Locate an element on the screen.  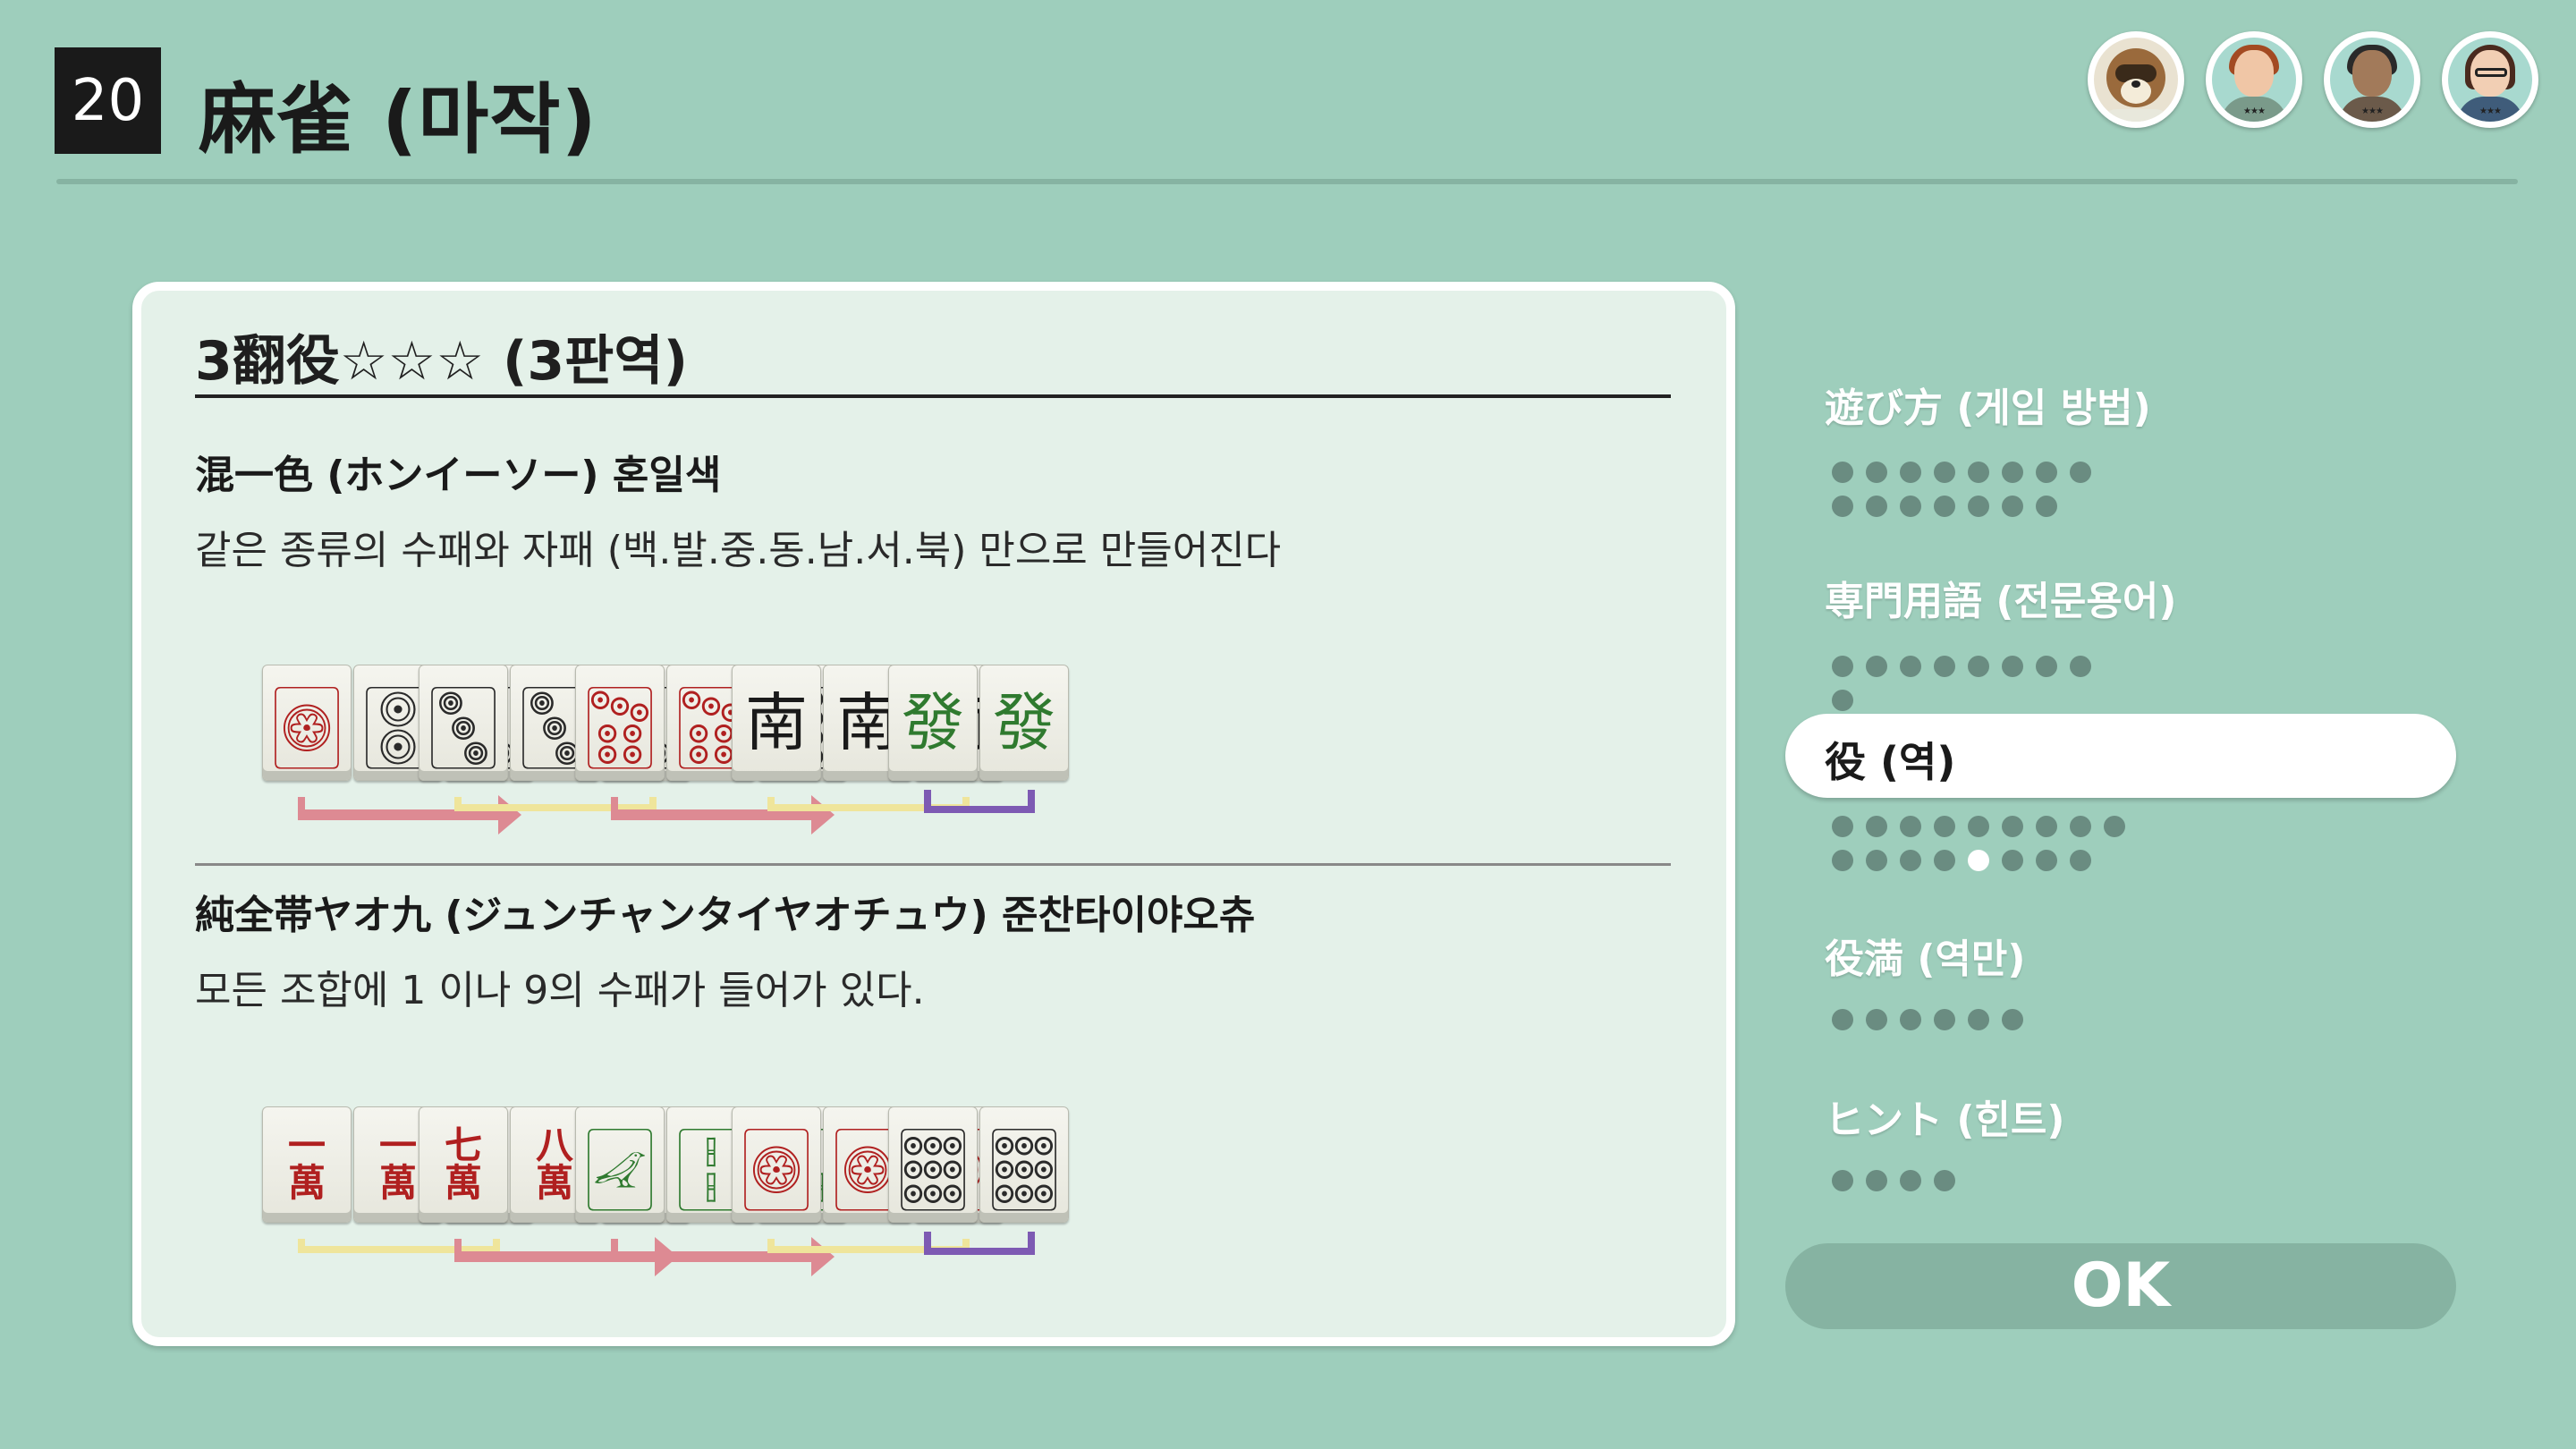
menu-item-yaku: 役 (역) is located at coordinates (2120, 756).